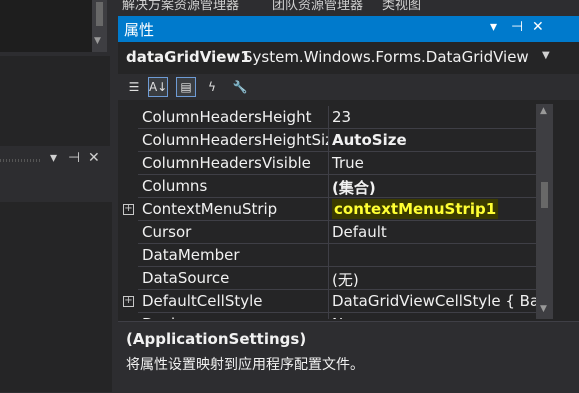 The height and width of the screenshot is (393, 579). Describe the element at coordinates (56, 188) in the screenshot. I see `left-toolbar-strip` at that location.